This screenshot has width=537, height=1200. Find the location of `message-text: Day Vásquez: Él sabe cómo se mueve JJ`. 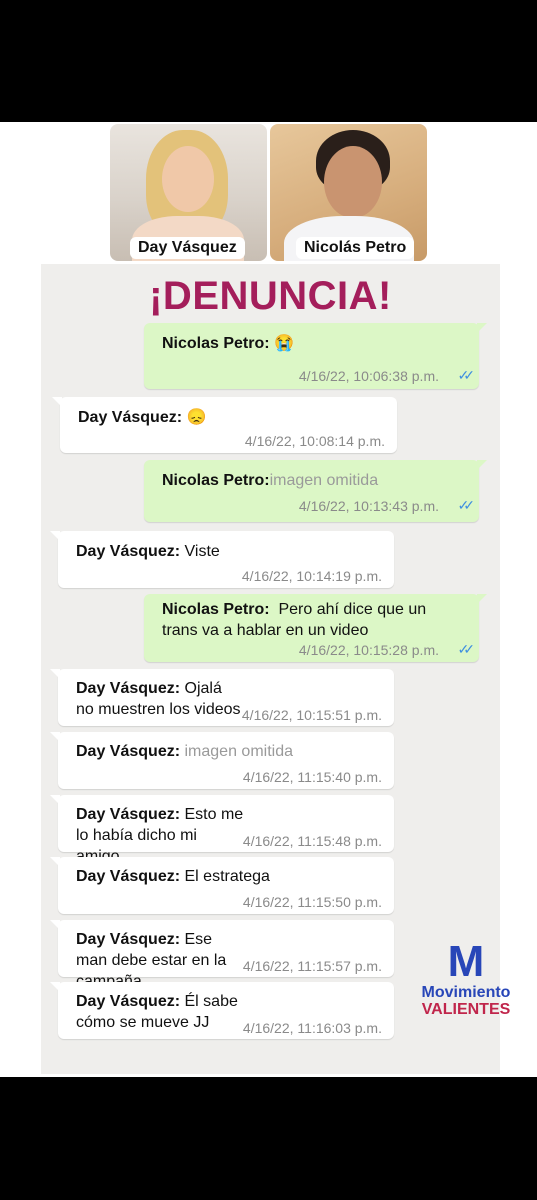

message-text: Day Vásquez: Él sabe cómo se mueve JJ is located at coordinates (160, 1012).